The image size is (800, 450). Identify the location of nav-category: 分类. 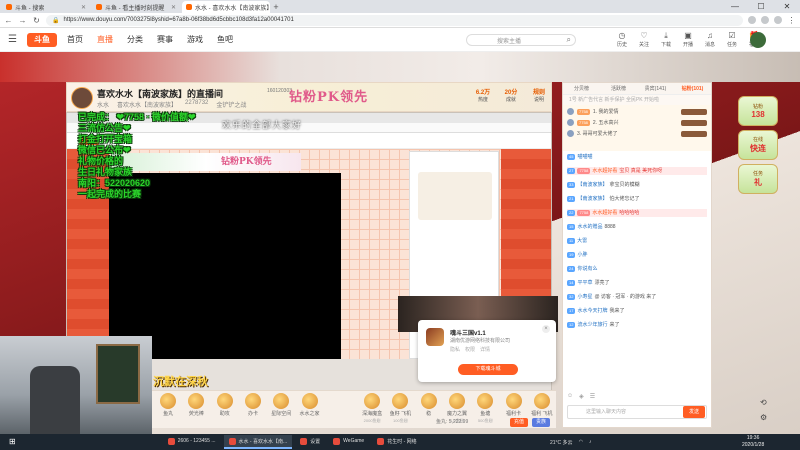
(135, 39).